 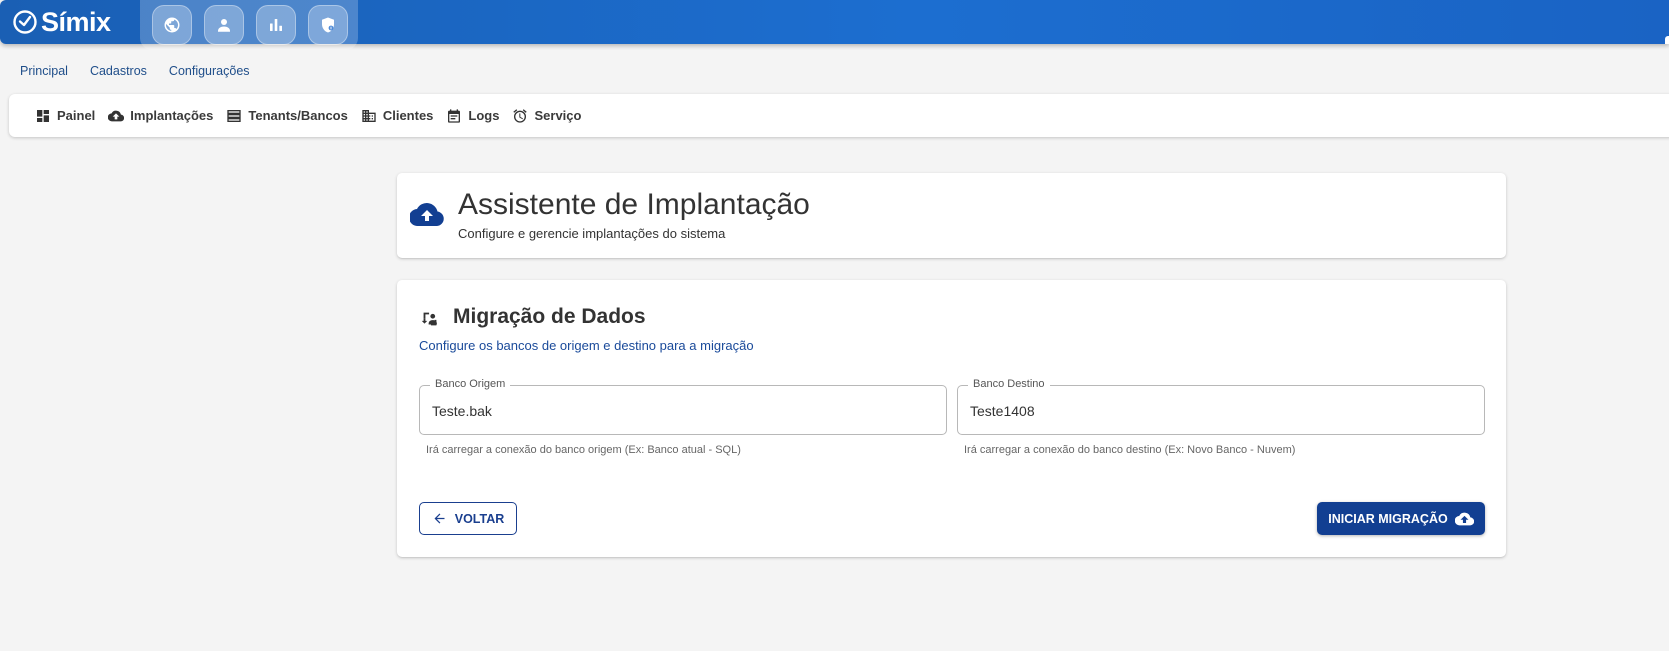 What do you see at coordinates (1220, 411) in the screenshot?
I see `destination-db-input` at bounding box center [1220, 411].